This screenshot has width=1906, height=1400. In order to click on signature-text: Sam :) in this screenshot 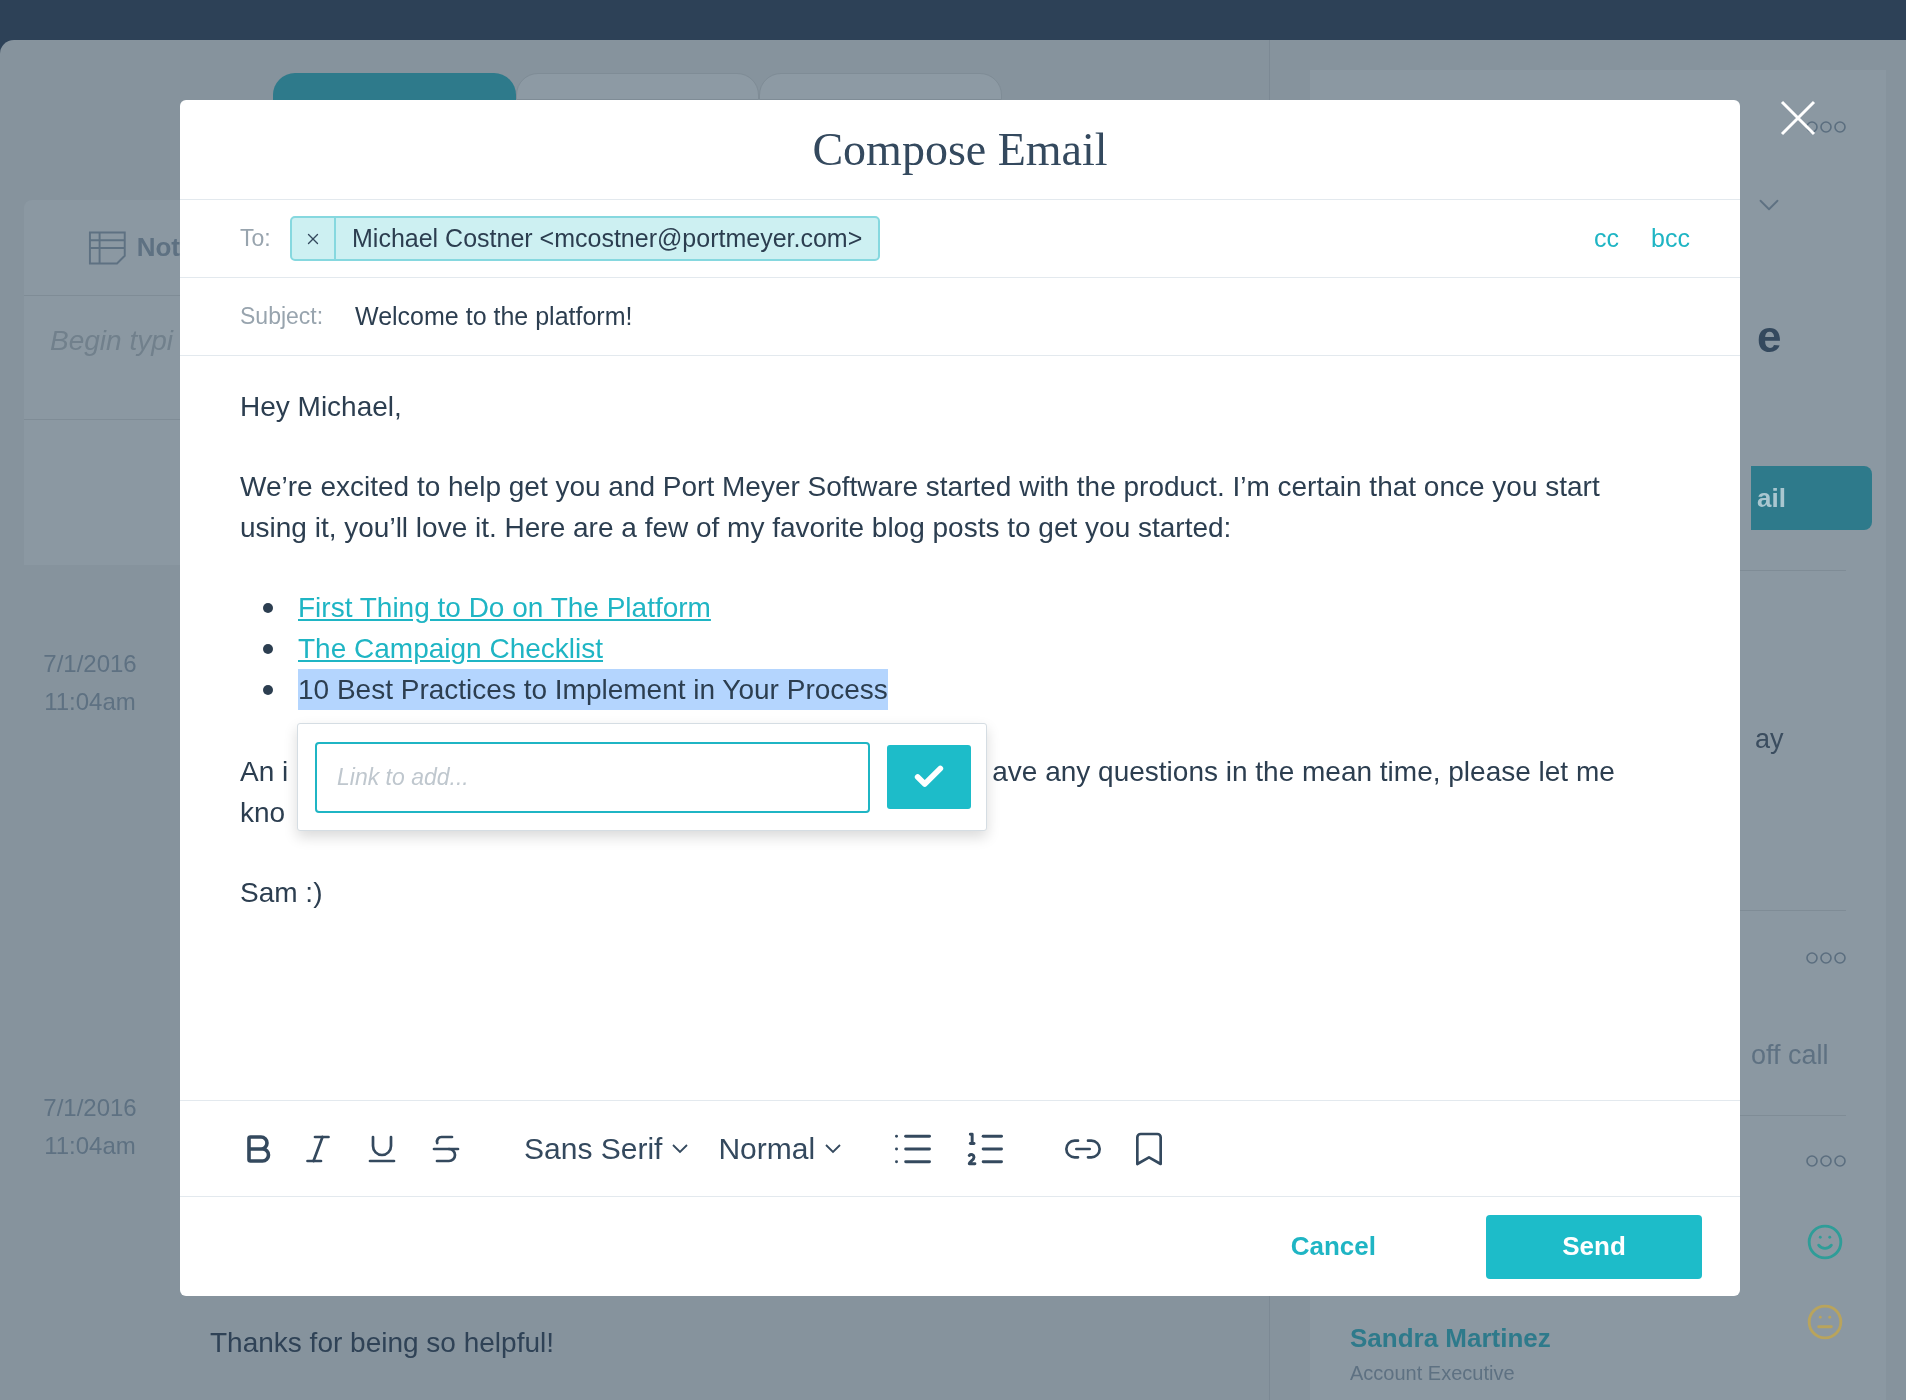, I will do `click(282, 893)`.